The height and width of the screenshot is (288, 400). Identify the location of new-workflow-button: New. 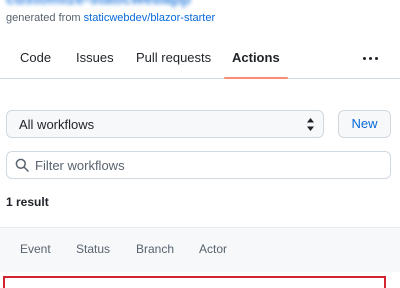
(364, 124).